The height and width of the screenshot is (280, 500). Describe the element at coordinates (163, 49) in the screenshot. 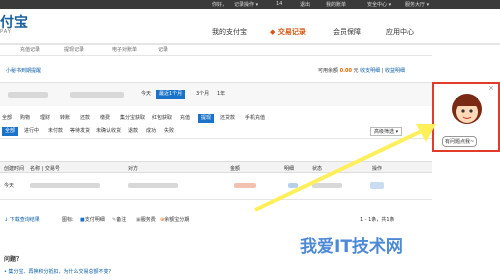

I see `subnav-records: 记录` at that location.